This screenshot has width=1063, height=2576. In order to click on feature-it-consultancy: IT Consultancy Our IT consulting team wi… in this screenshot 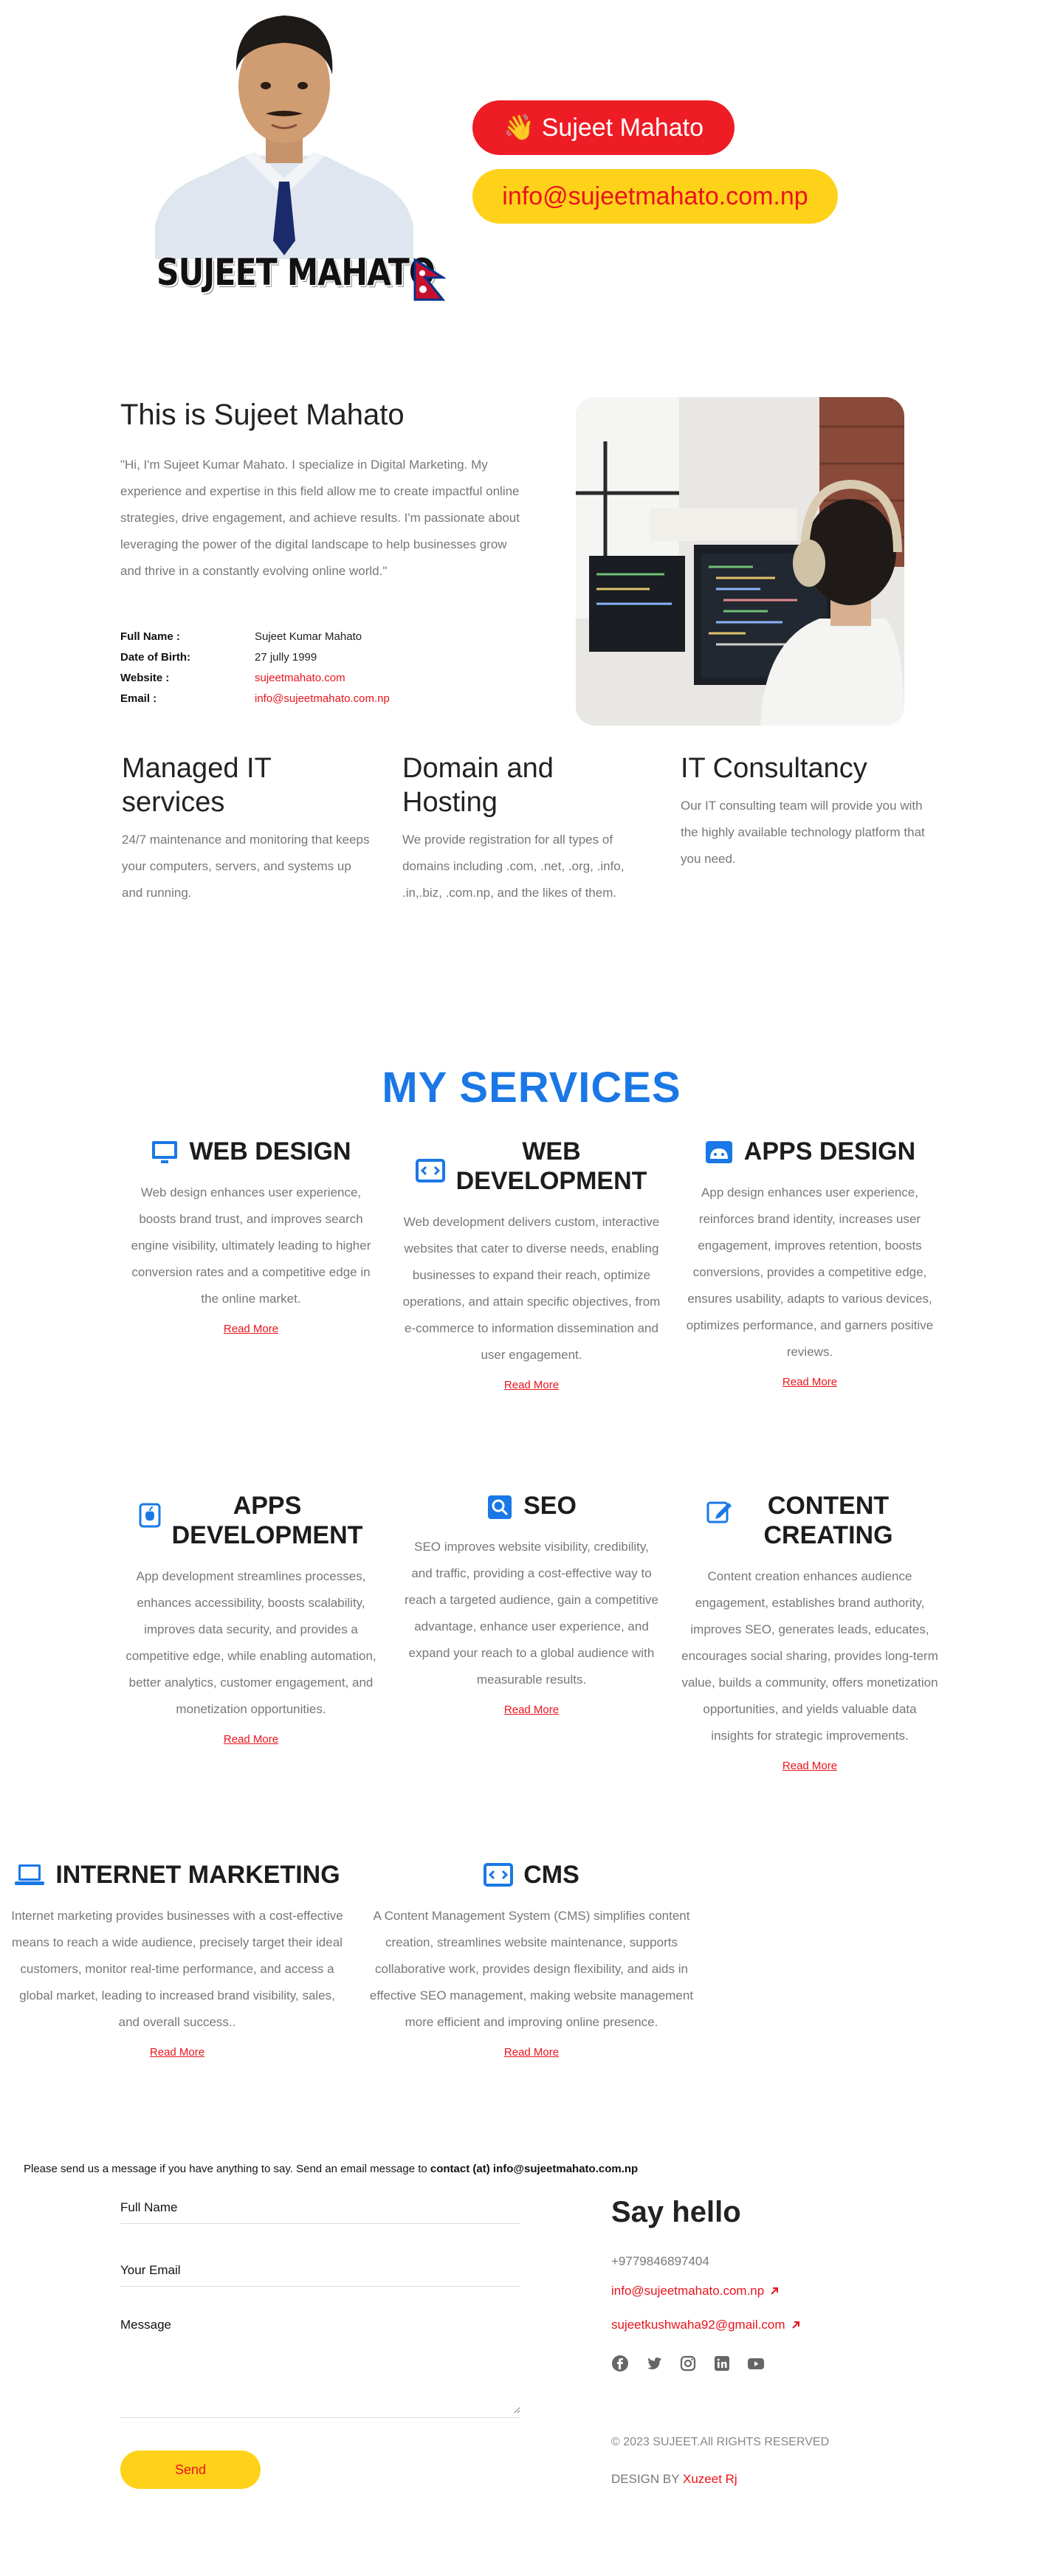, I will do `click(806, 811)`.